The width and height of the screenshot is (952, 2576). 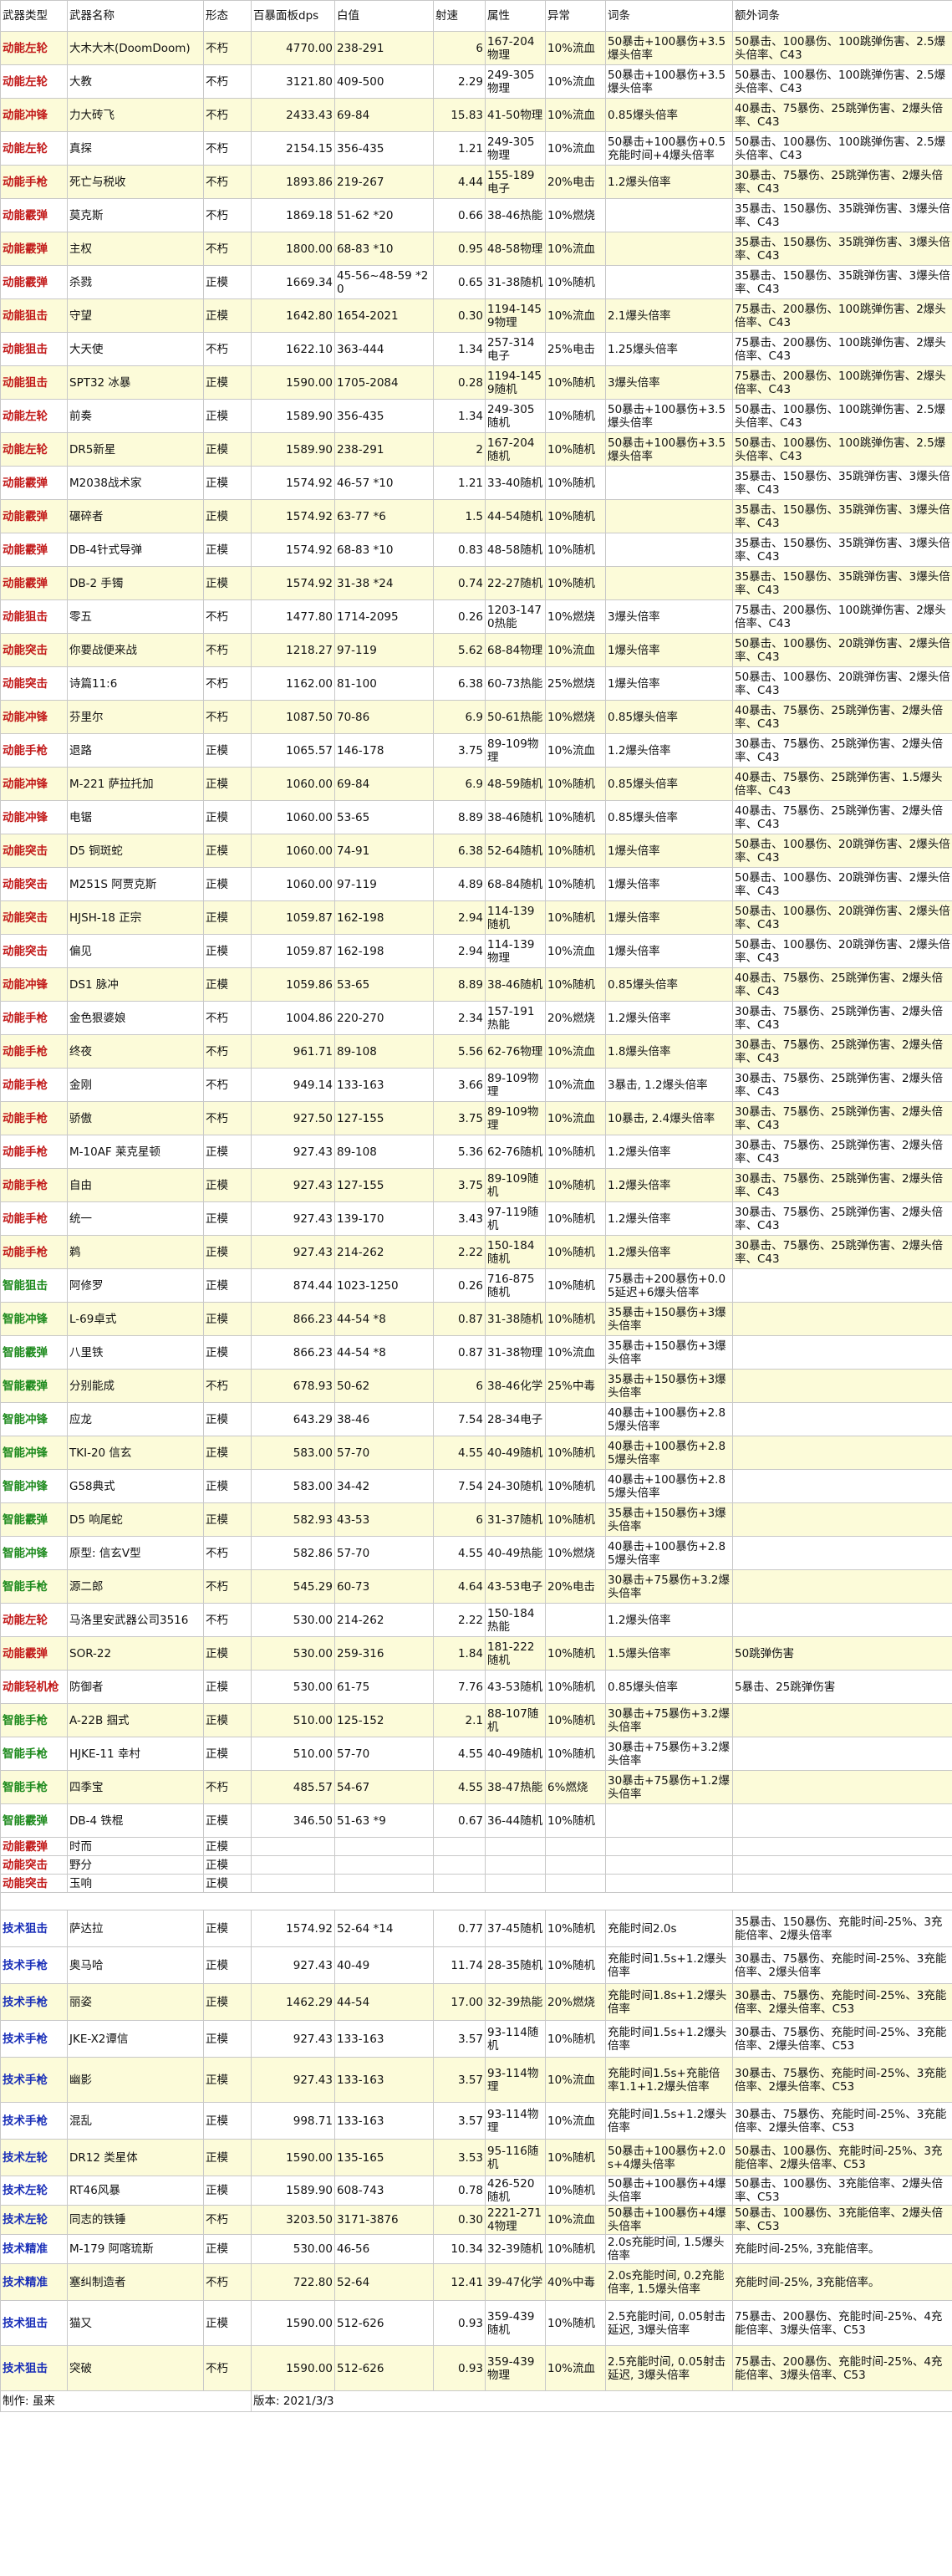 What do you see at coordinates (34, 215) in the screenshot?
I see `cell-type: 动能霰弹` at bounding box center [34, 215].